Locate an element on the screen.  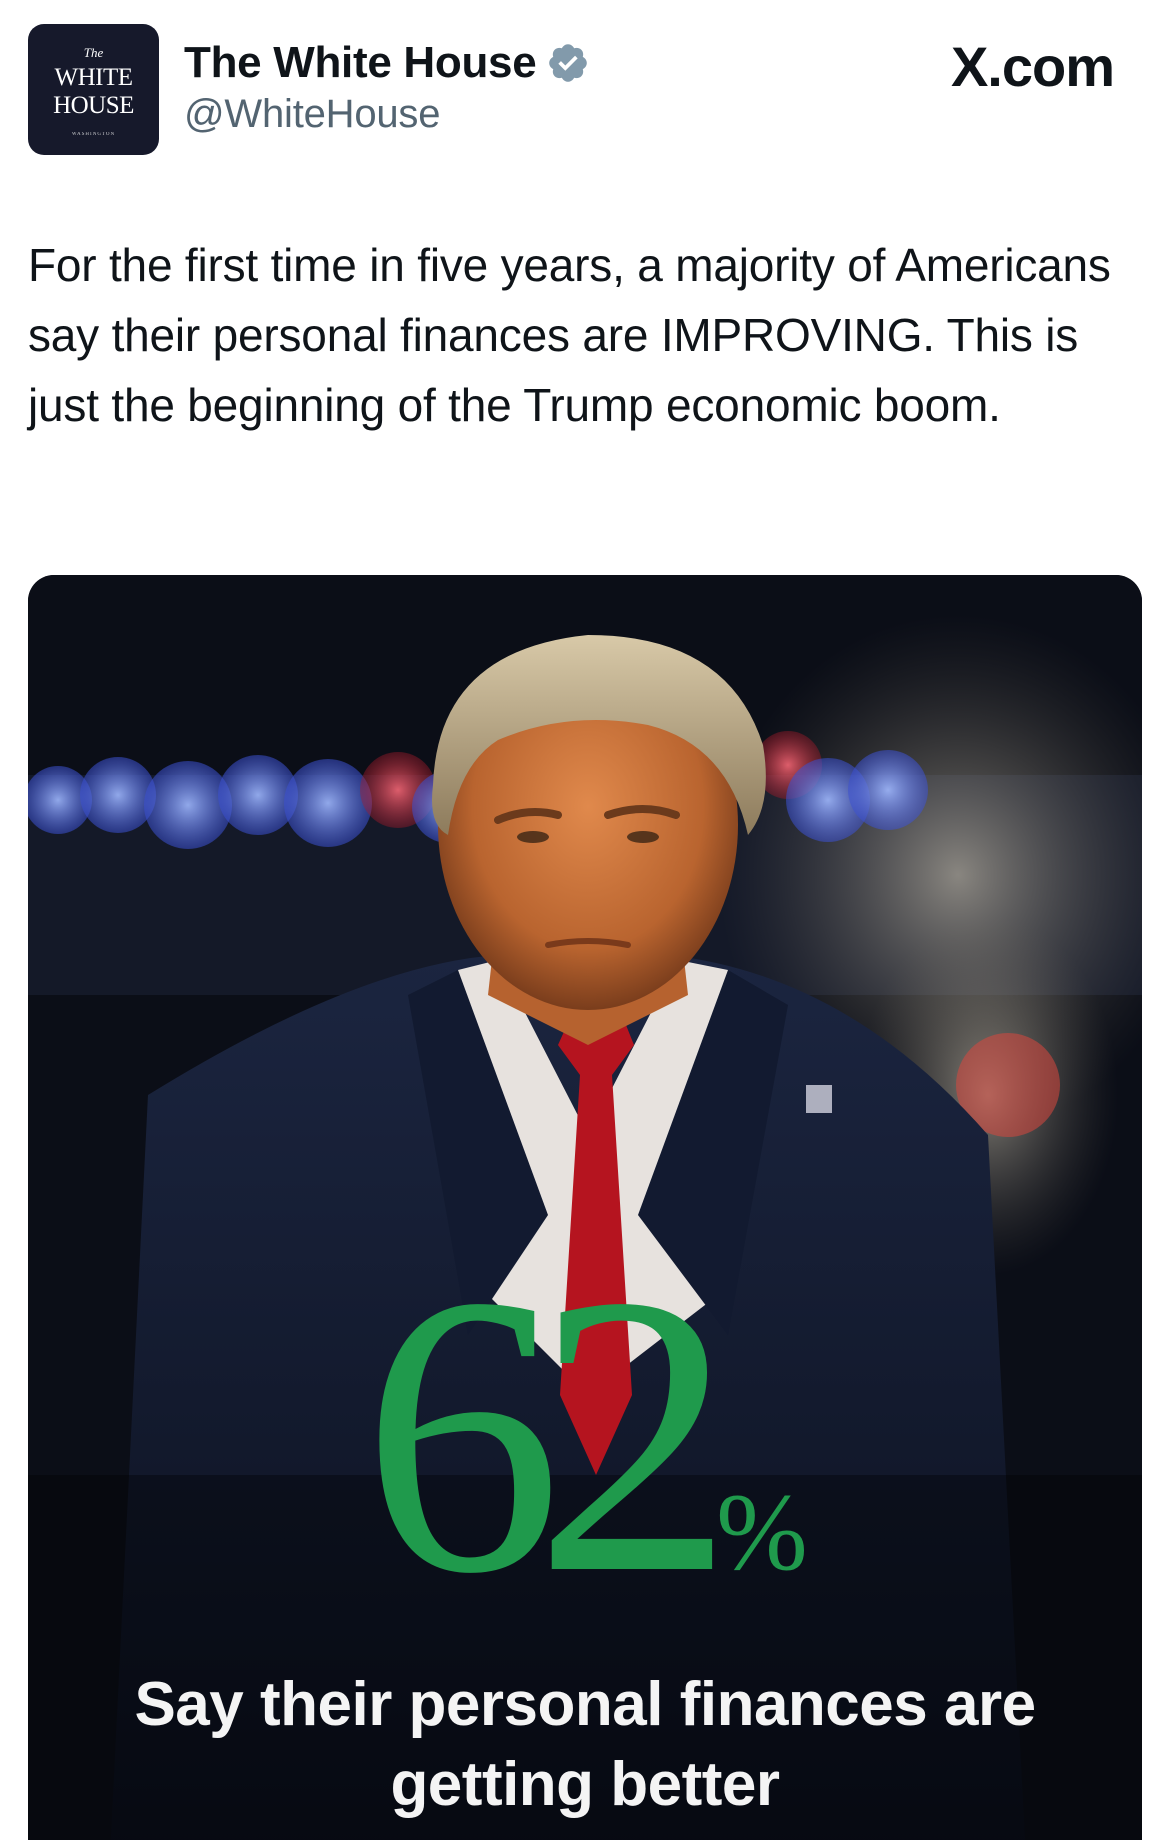
stat-unit: % is located at coordinates (762, 1532).